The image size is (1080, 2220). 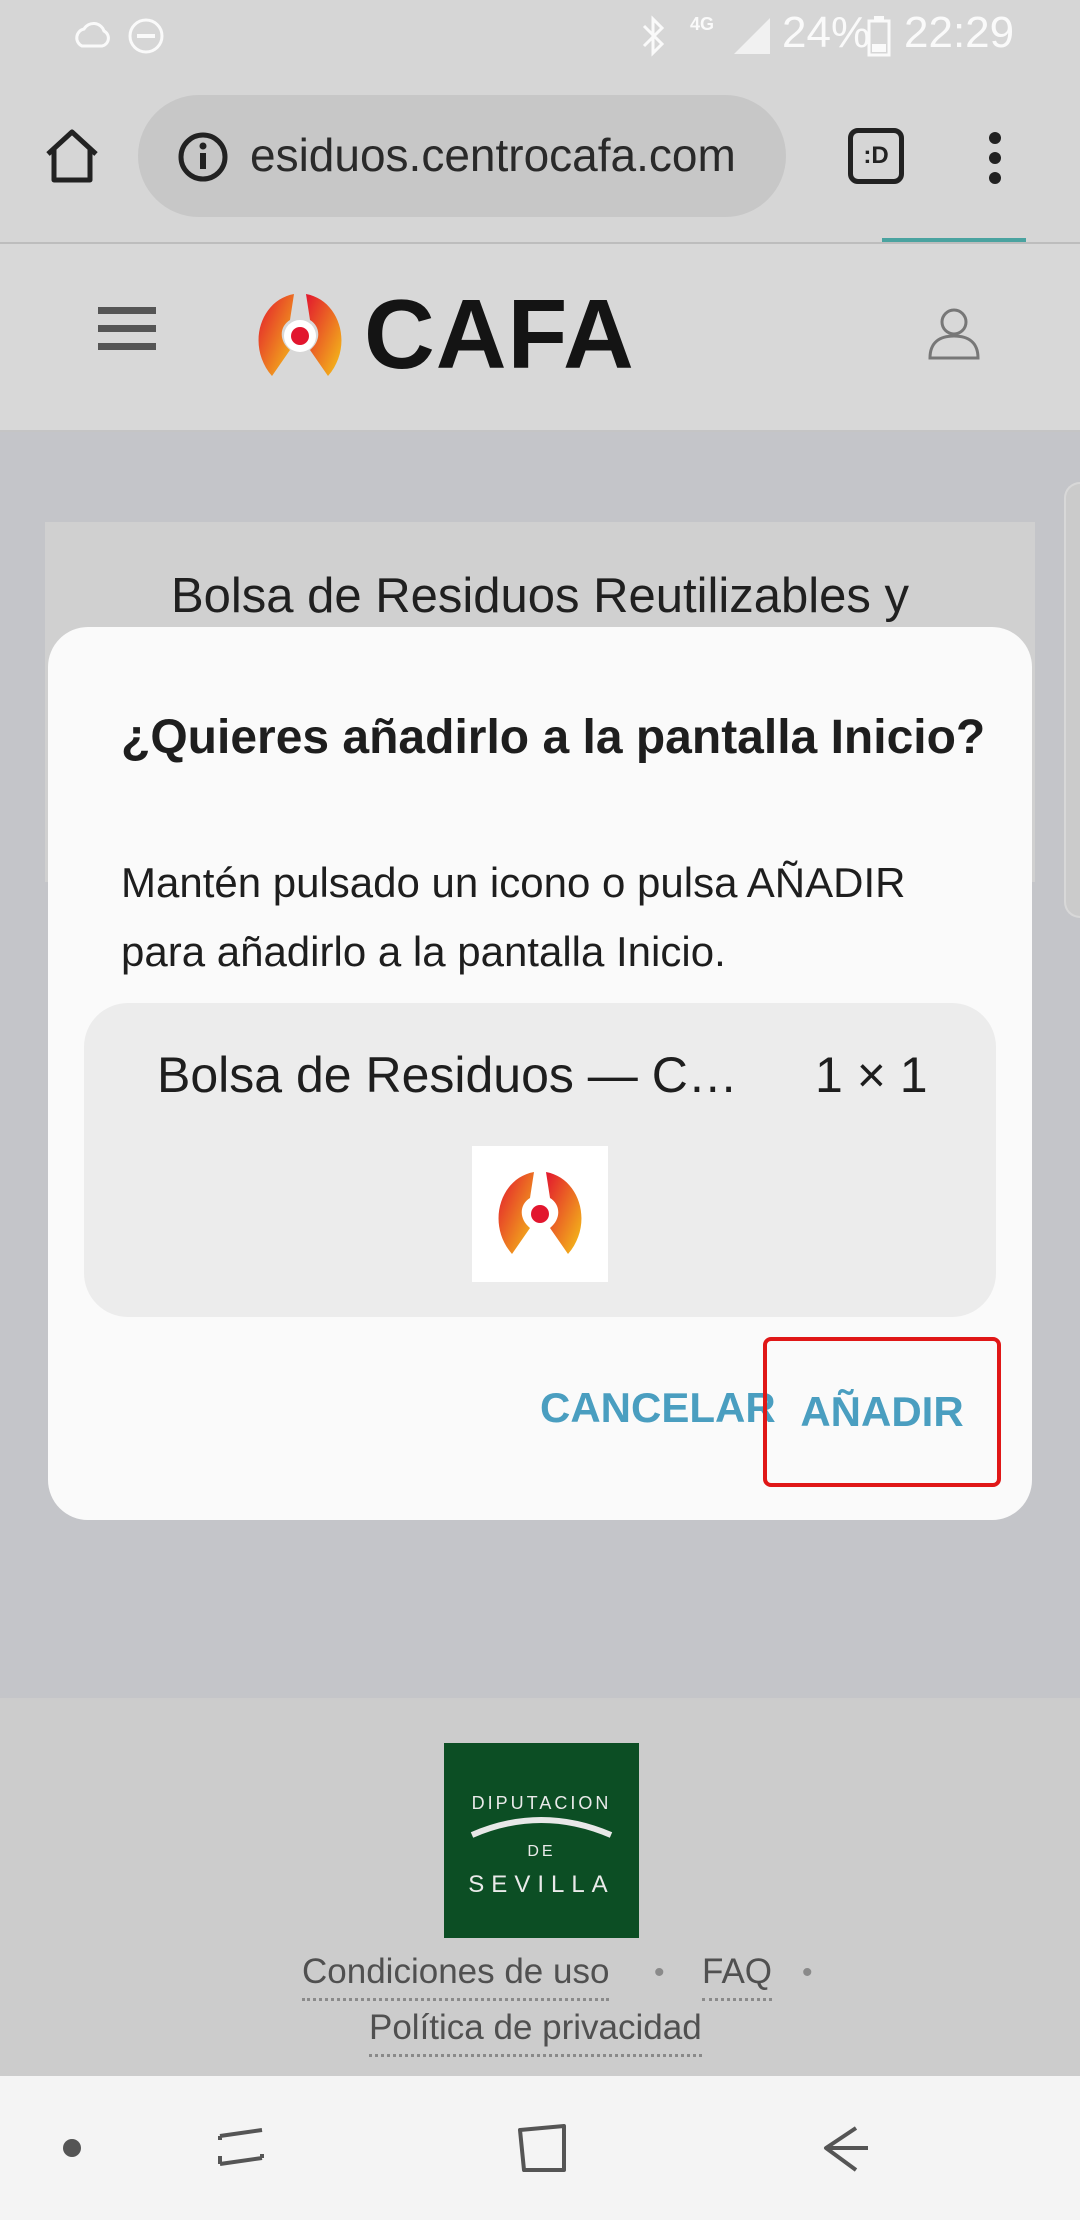 What do you see at coordinates (146, 36) in the screenshot?
I see `do-not-disturb-icon` at bounding box center [146, 36].